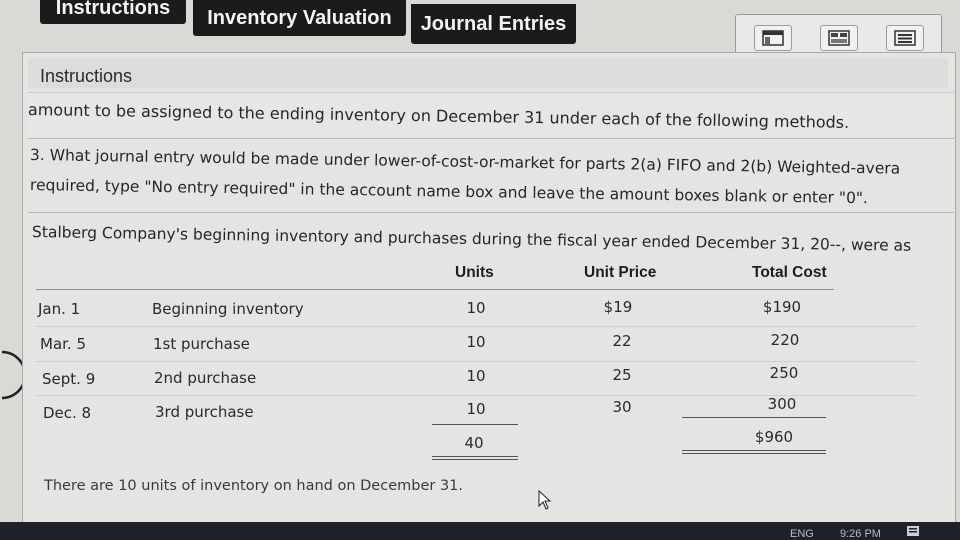  What do you see at coordinates (474, 443) in the screenshot?
I see `total-units: 40` at bounding box center [474, 443].